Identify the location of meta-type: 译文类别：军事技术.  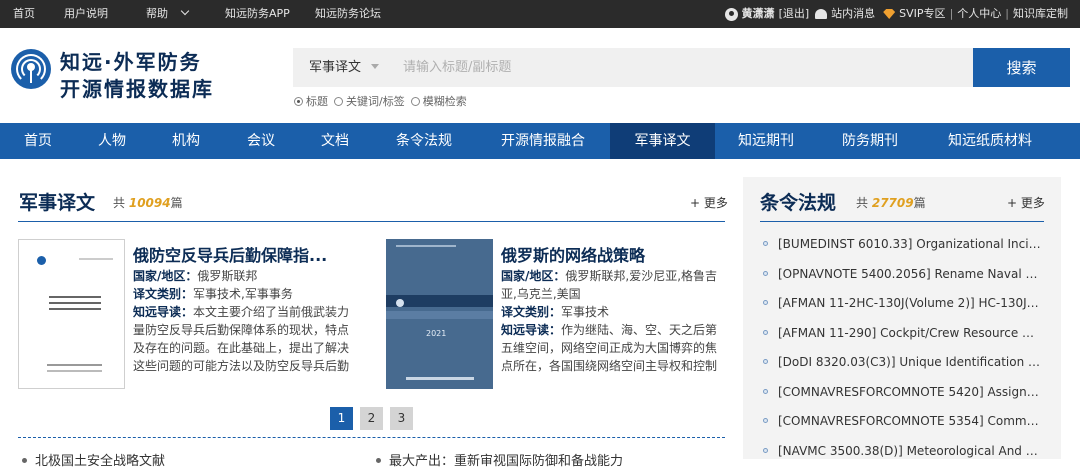
(555, 312).